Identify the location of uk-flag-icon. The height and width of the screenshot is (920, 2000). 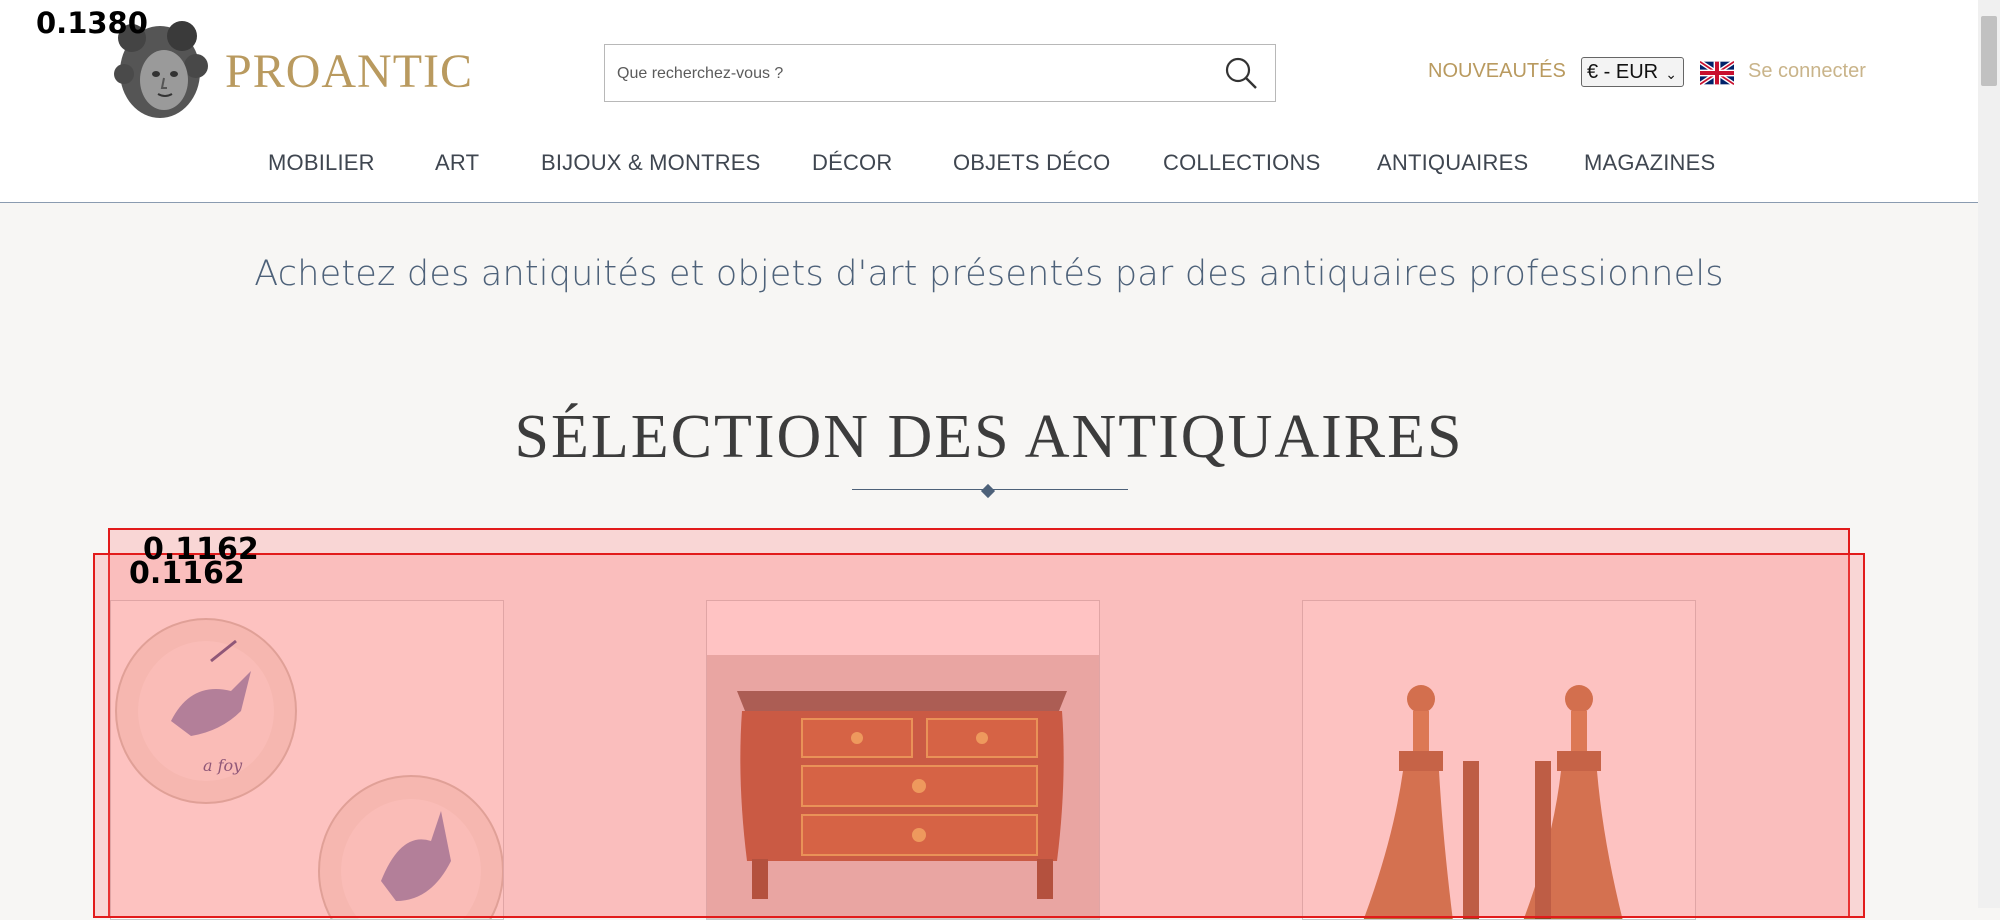
(1717, 73).